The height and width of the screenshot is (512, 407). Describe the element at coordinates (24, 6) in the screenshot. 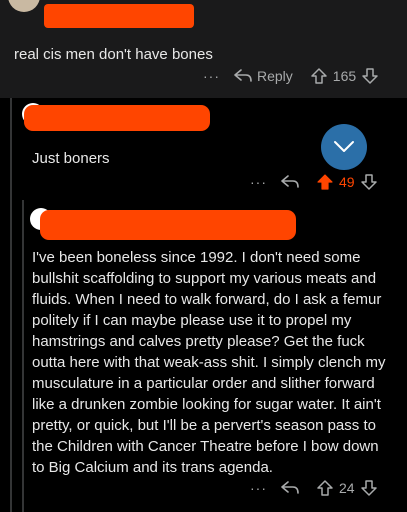

I see `avatar` at that location.